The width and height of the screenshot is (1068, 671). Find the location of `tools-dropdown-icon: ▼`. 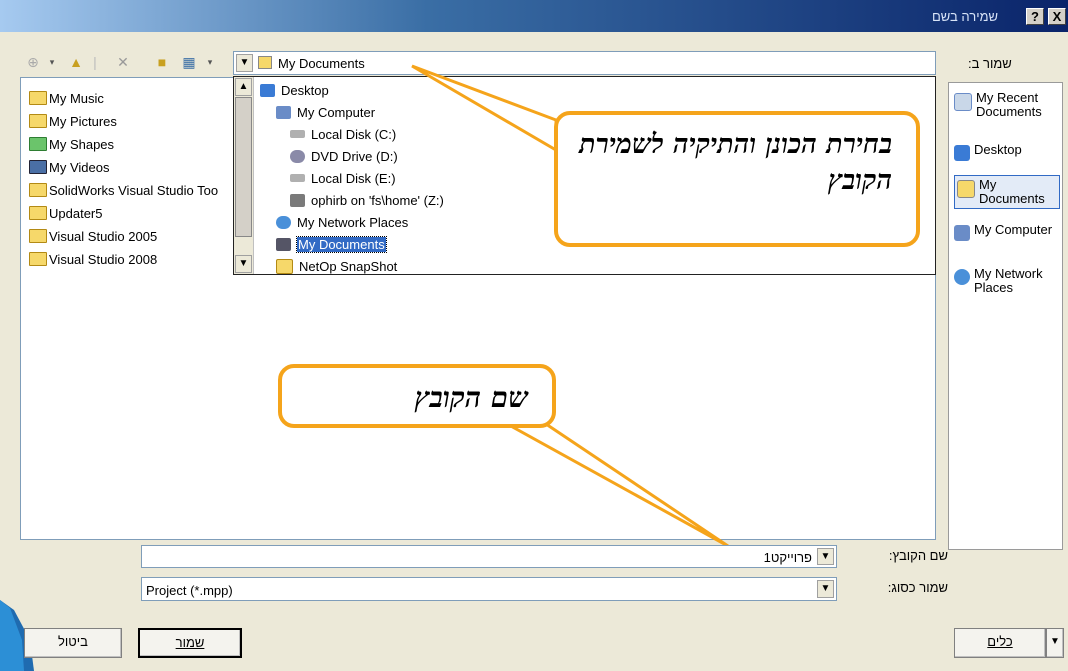

tools-dropdown-icon: ▼ is located at coordinates (1055, 643).